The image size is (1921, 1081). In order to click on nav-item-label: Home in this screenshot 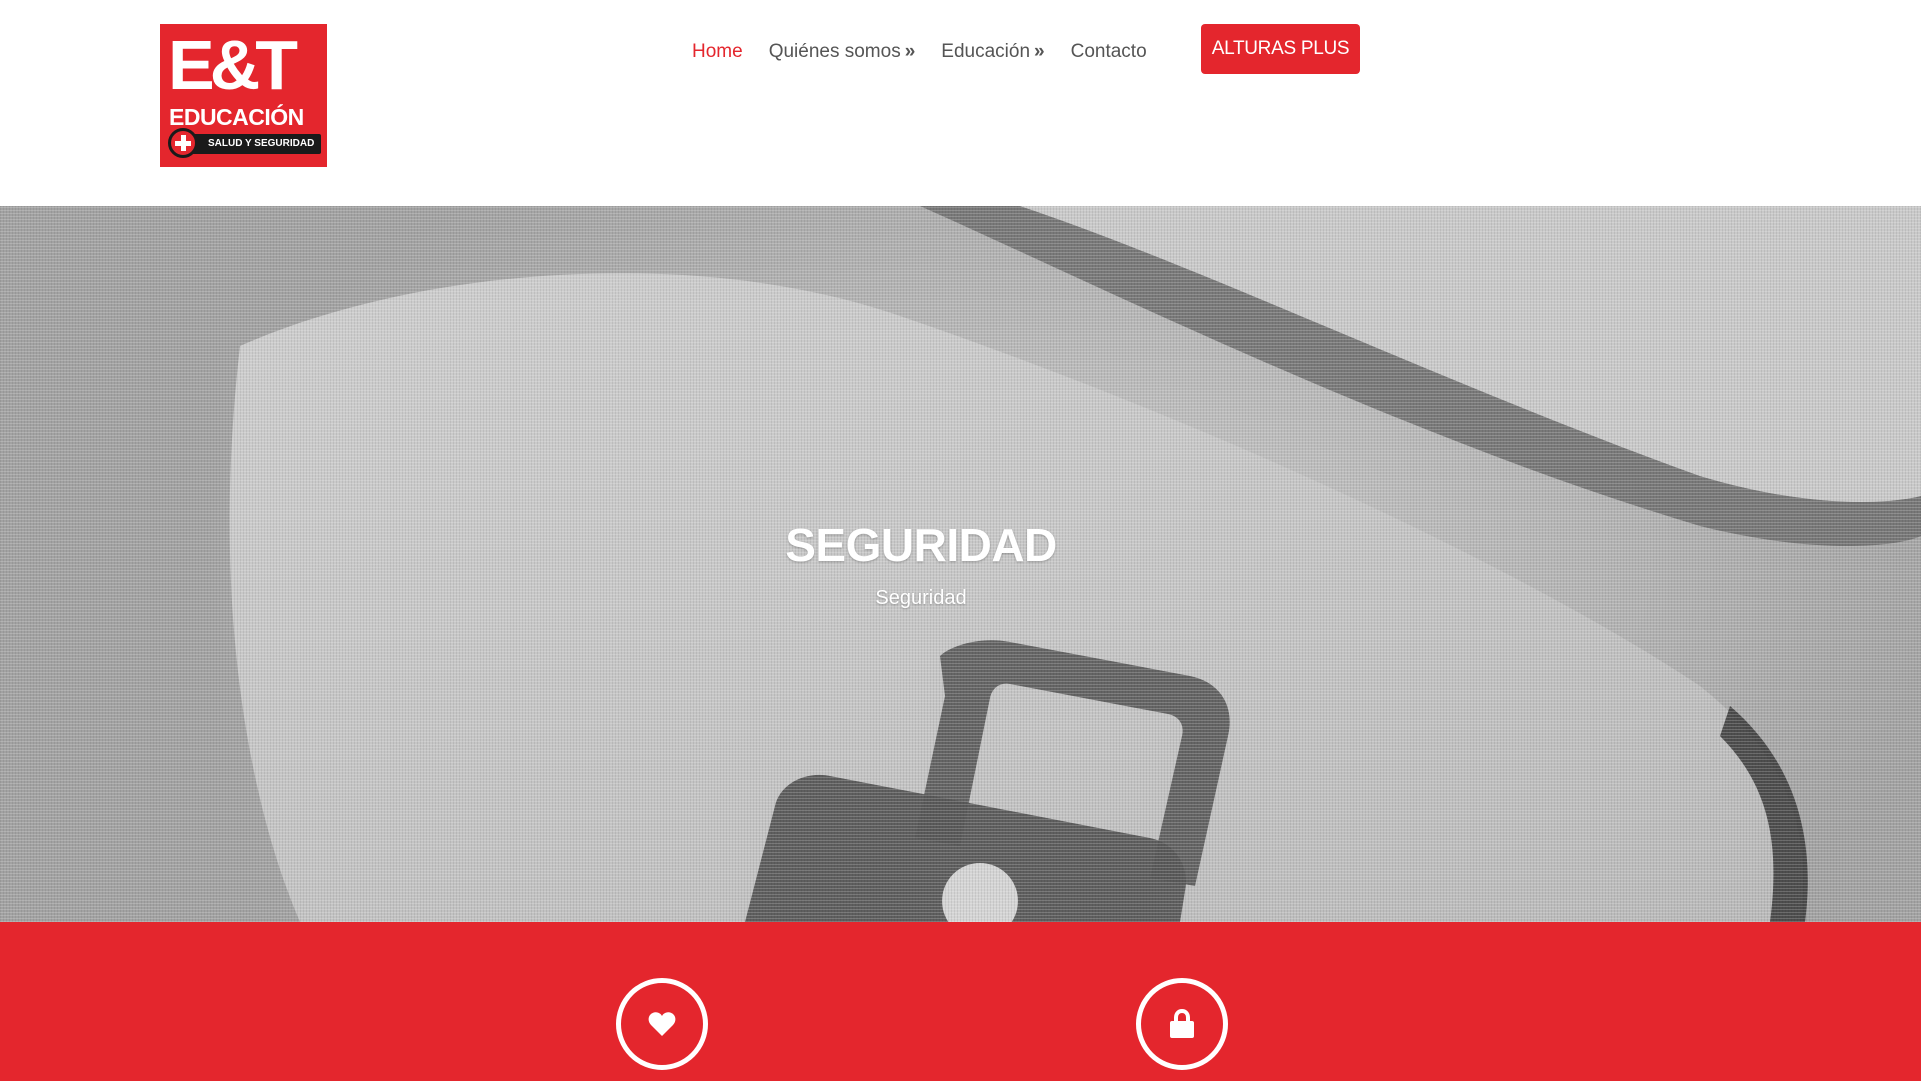, I will do `click(717, 51)`.